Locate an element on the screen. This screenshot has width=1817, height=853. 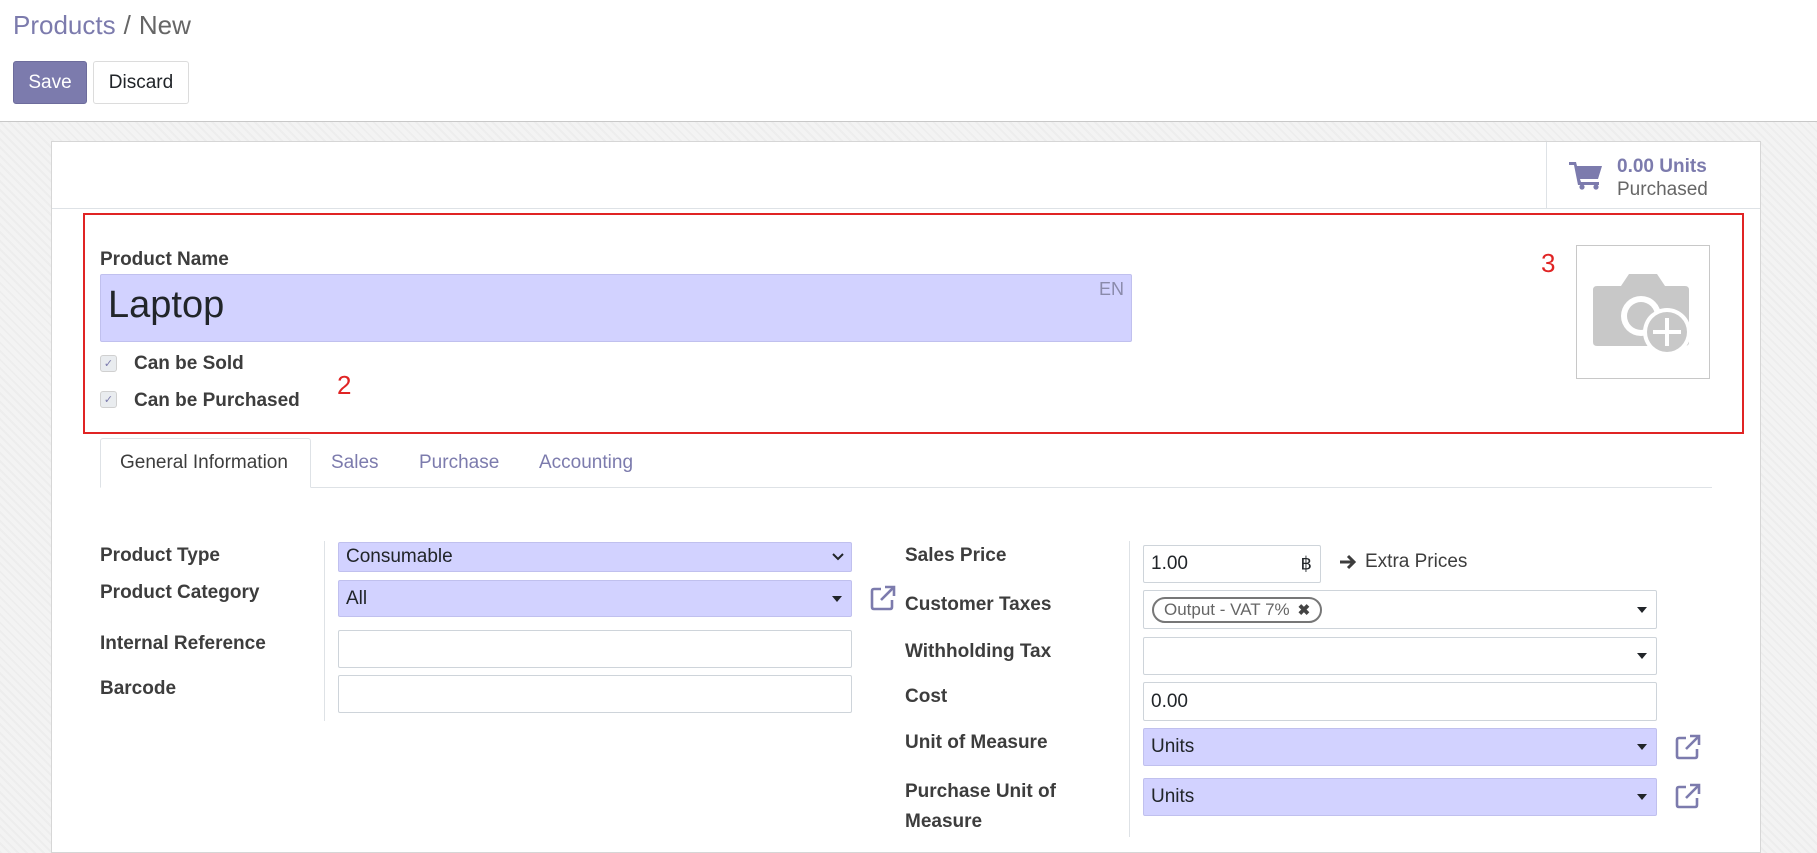
cost-input: 0.00 is located at coordinates (1400, 701).